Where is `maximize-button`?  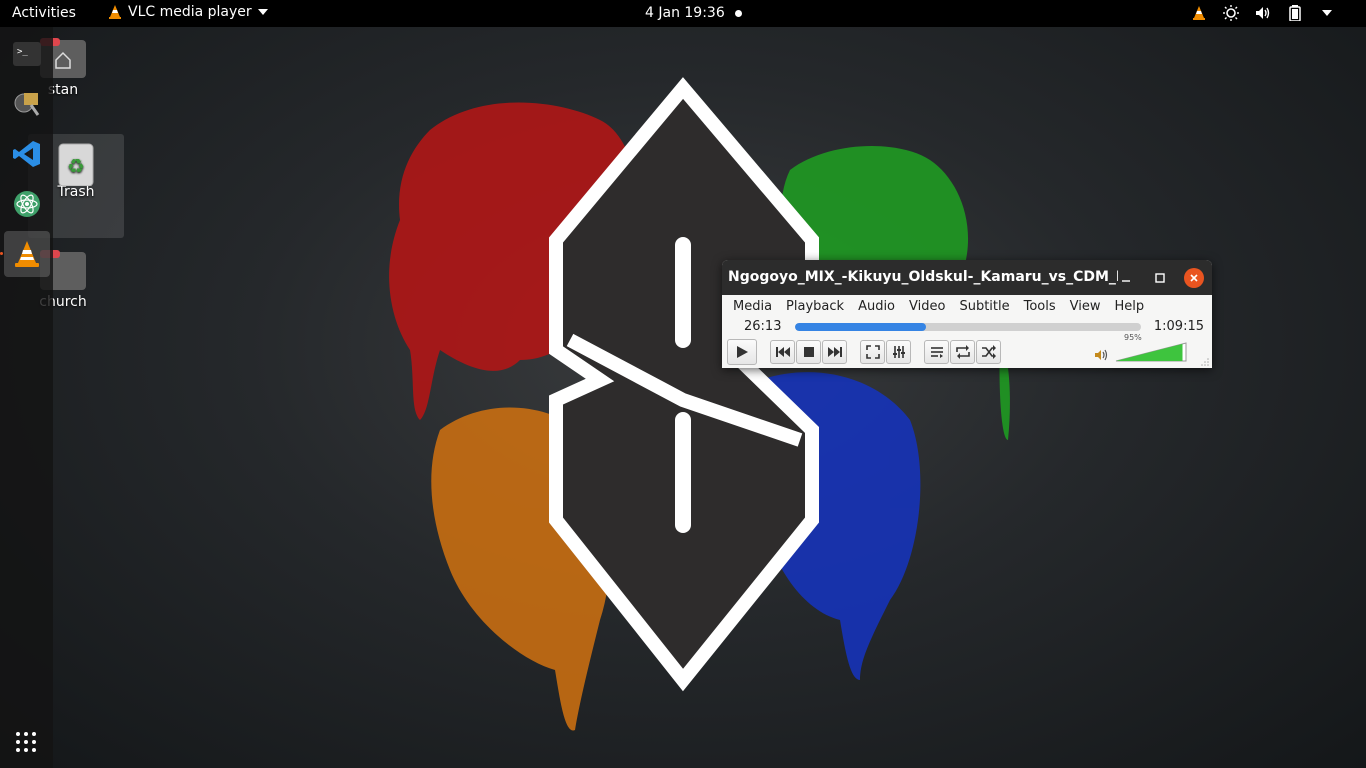
maximize-button is located at coordinates (1160, 278).